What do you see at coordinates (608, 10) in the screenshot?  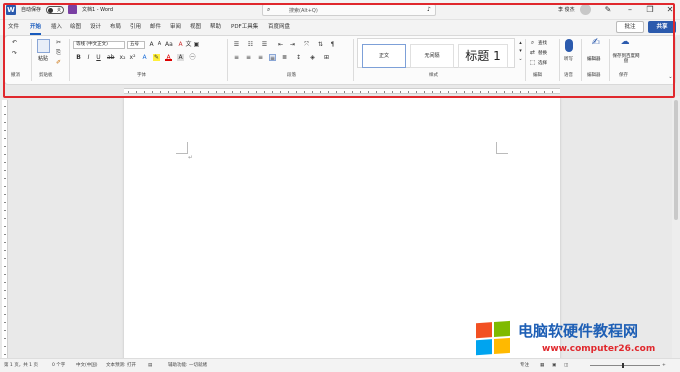 I see `pen-icon: ✎` at bounding box center [608, 10].